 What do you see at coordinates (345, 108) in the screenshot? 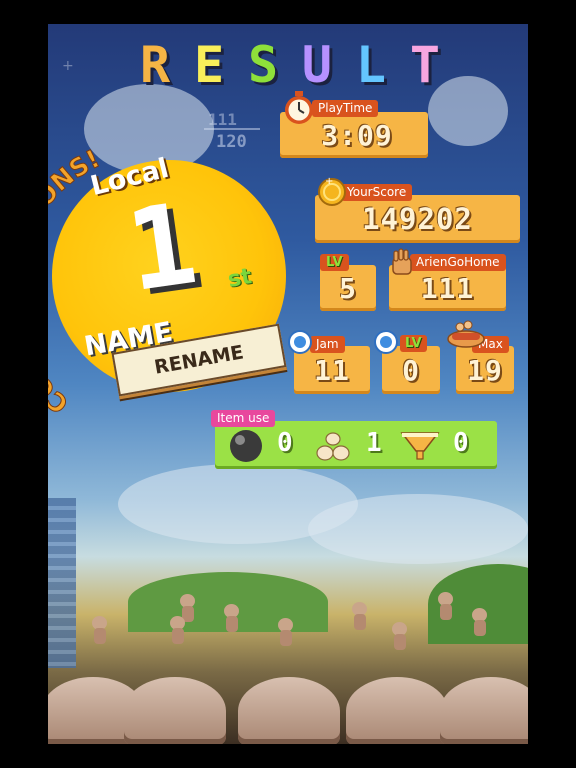
I see `playtime-label: PlayTime` at bounding box center [345, 108].